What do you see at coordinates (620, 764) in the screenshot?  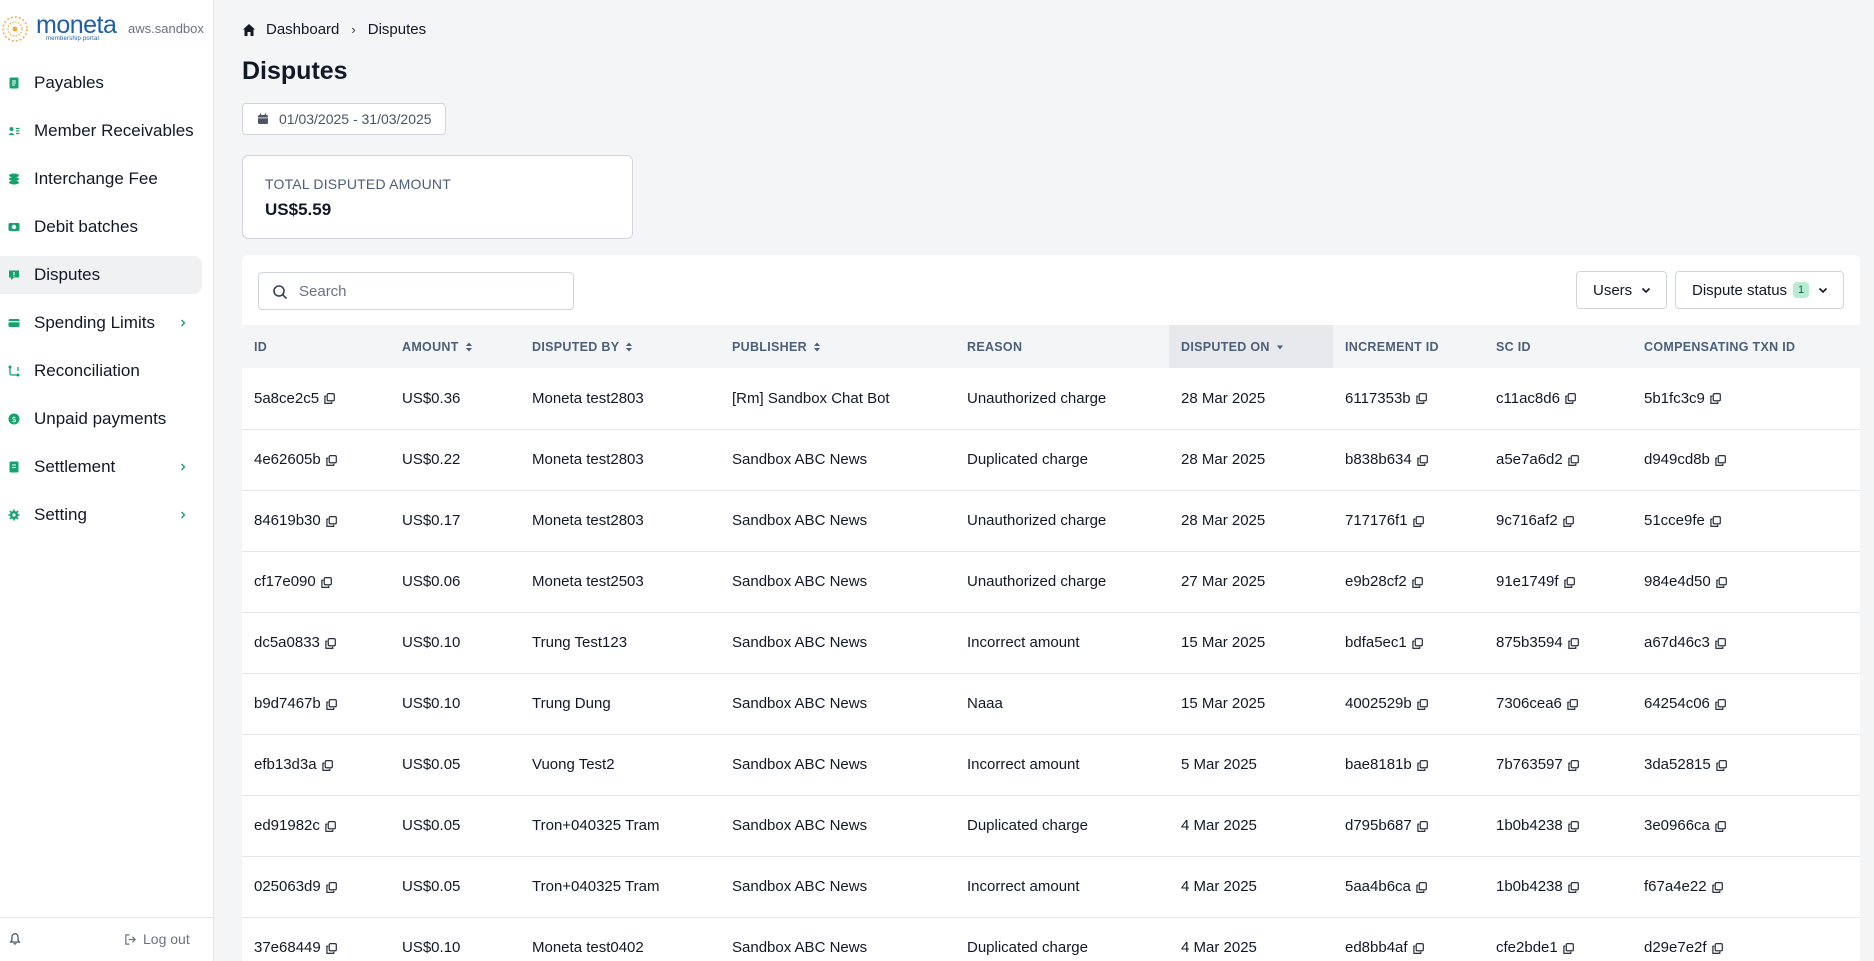 I see `cell-disputed-by: Vuong Test2` at bounding box center [620, 764].